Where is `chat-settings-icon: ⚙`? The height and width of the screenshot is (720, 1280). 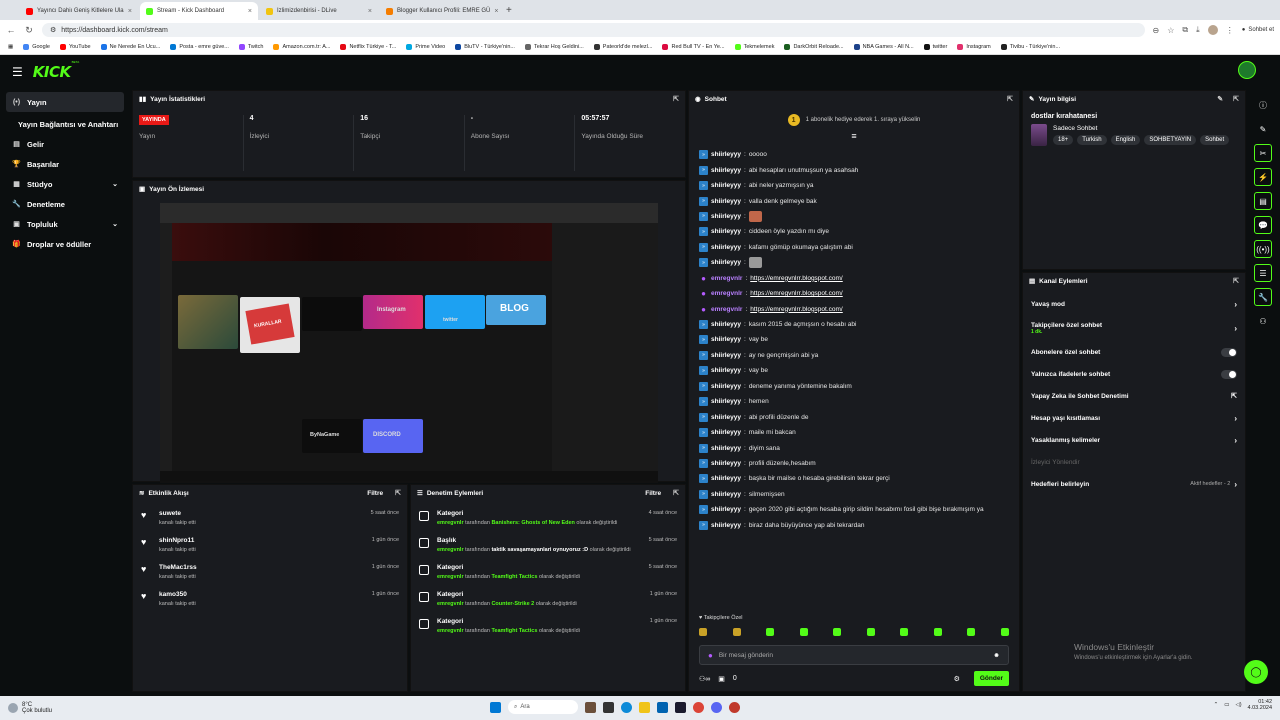
chat-settings-icon: ⚙ is located at coordinates (957, 679).